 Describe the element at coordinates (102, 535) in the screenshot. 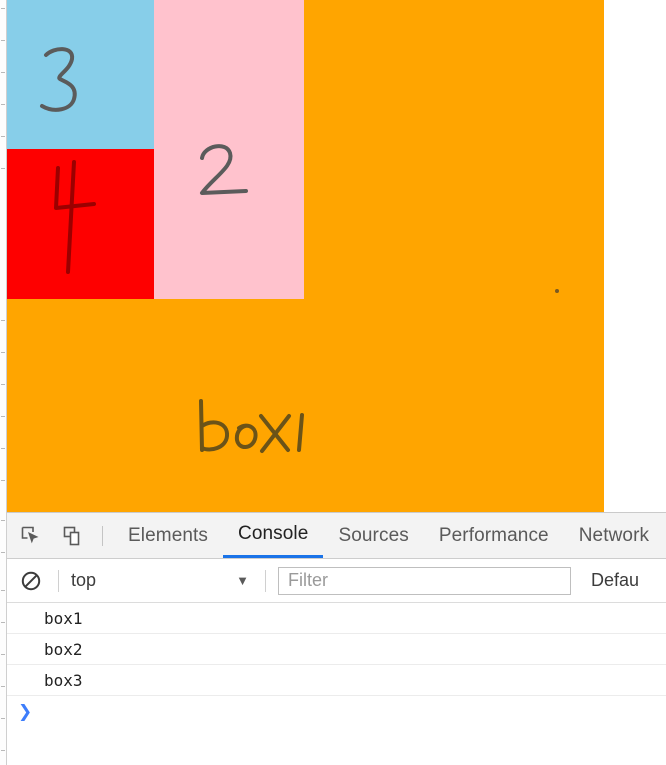

I see `tabbar-divider` at that location.